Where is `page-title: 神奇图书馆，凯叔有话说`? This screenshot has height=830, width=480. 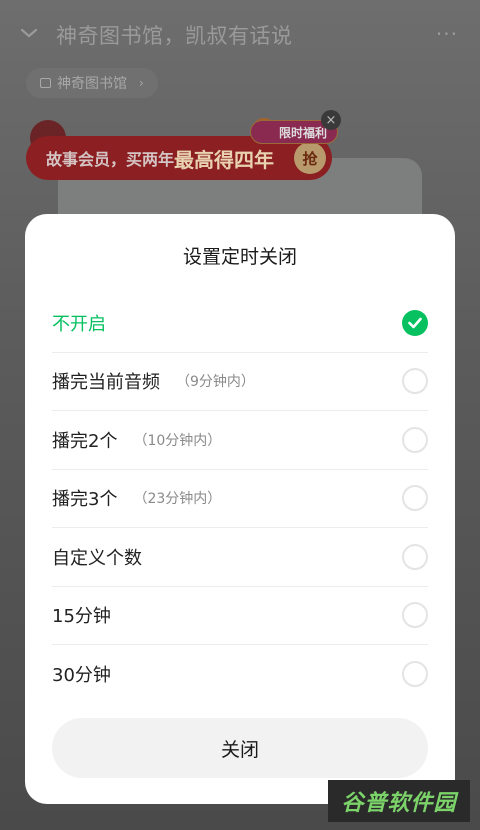 page-title: 神奇图书馆，凯叔有话说 is located at coordinates (174, 36).